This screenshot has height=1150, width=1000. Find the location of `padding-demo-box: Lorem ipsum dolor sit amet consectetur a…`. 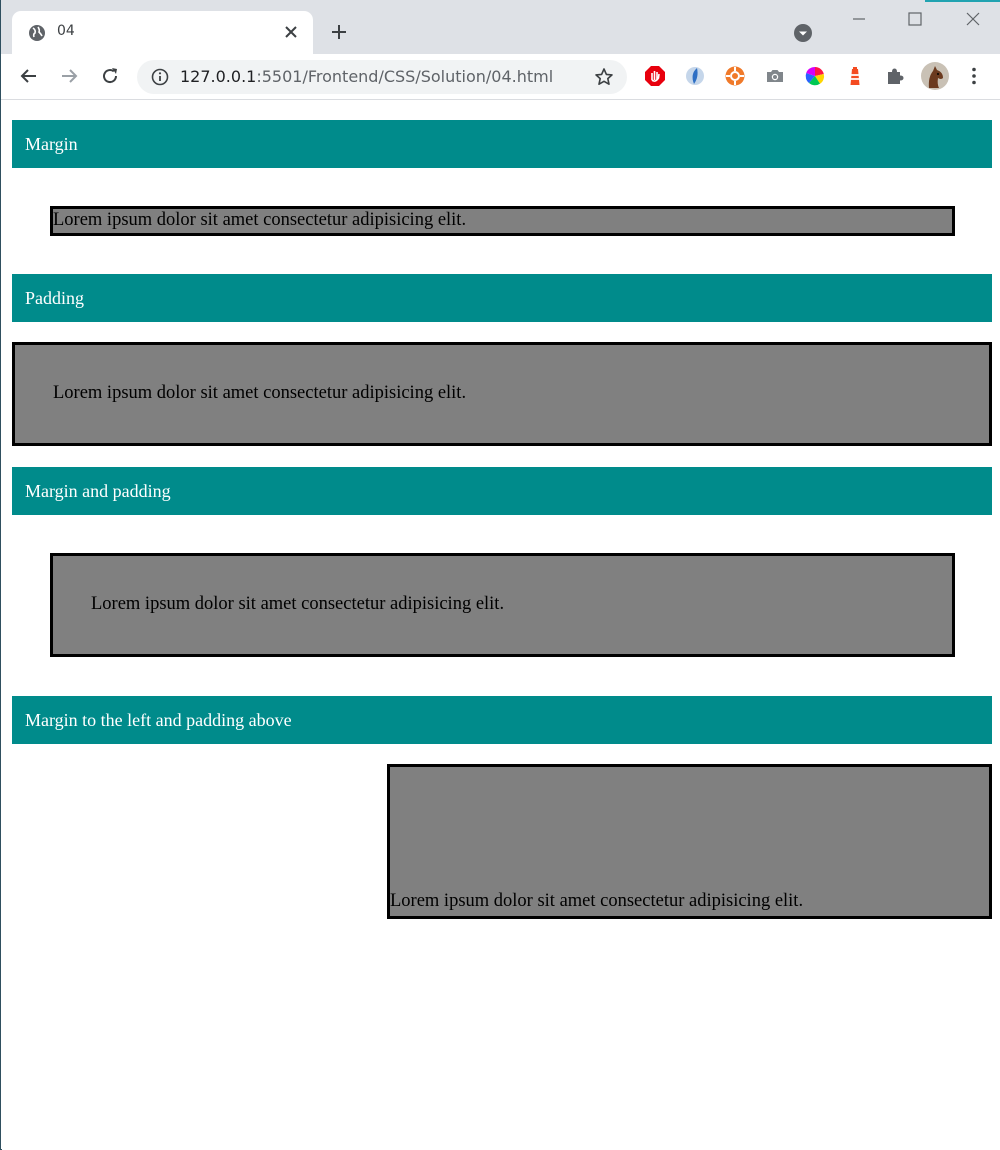

padding-demo-box: Lorem ipsum dolor sit amet consectetur a… is located at coordinates (502, 394).